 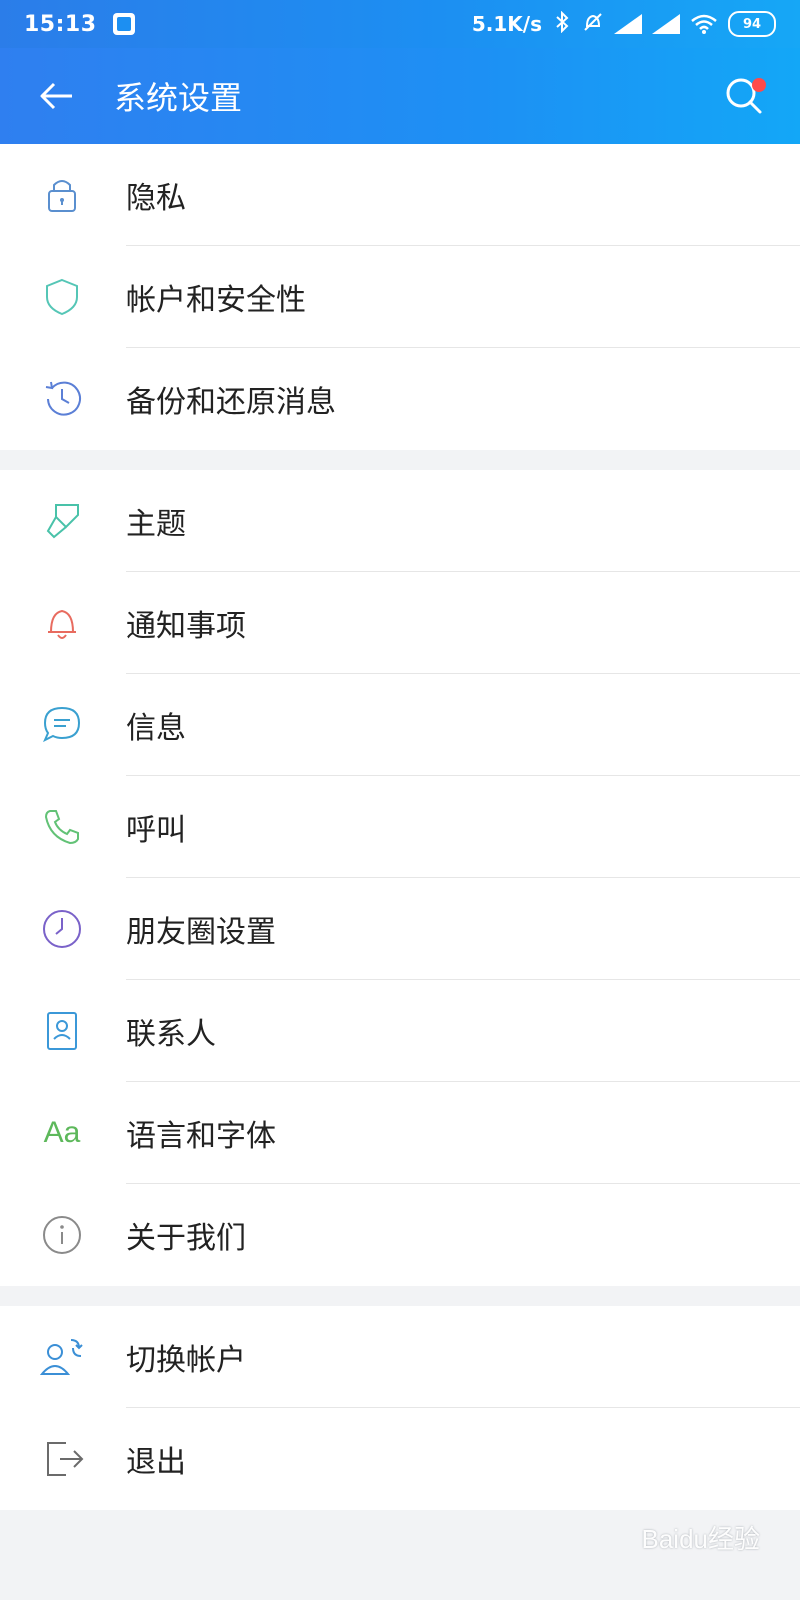 I want to click on phone-icon, so click(x=62, y=827).